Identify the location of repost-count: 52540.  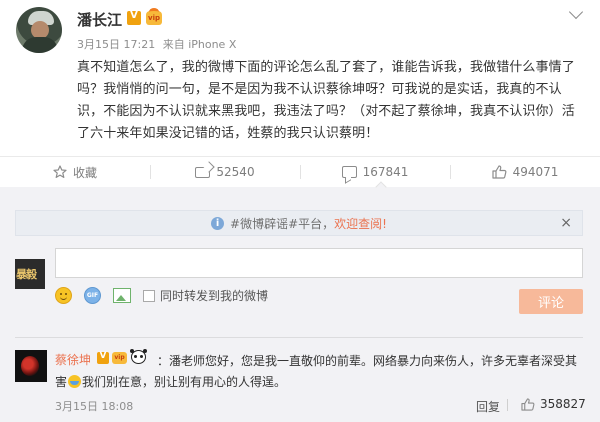
(235, 172).